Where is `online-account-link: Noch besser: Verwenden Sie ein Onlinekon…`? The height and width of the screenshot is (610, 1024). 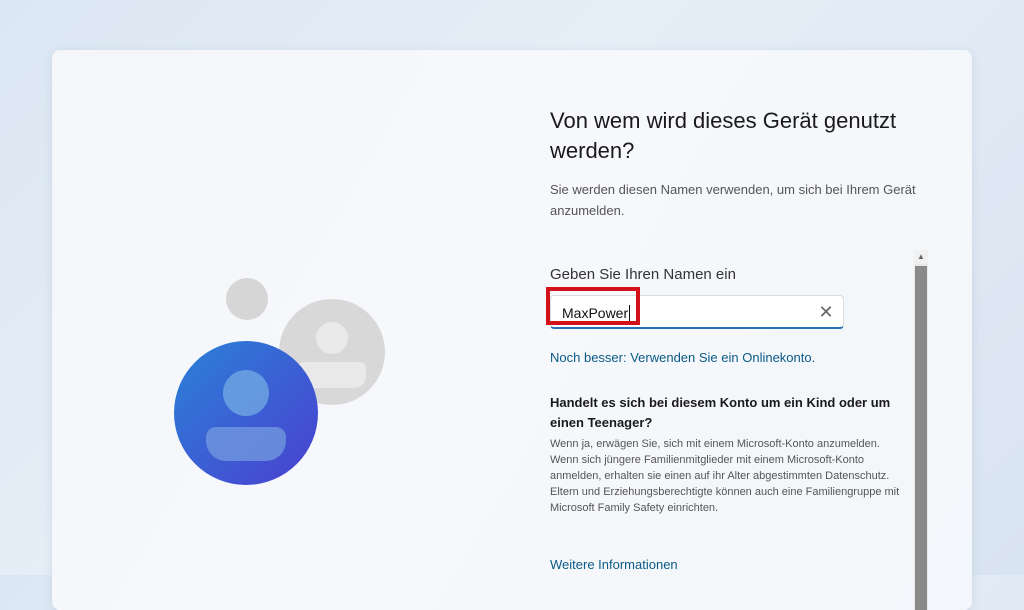 online-account-link: Noch besser: Verwenden Sie ein Onlinekon… is located at coordinates (682, 357).